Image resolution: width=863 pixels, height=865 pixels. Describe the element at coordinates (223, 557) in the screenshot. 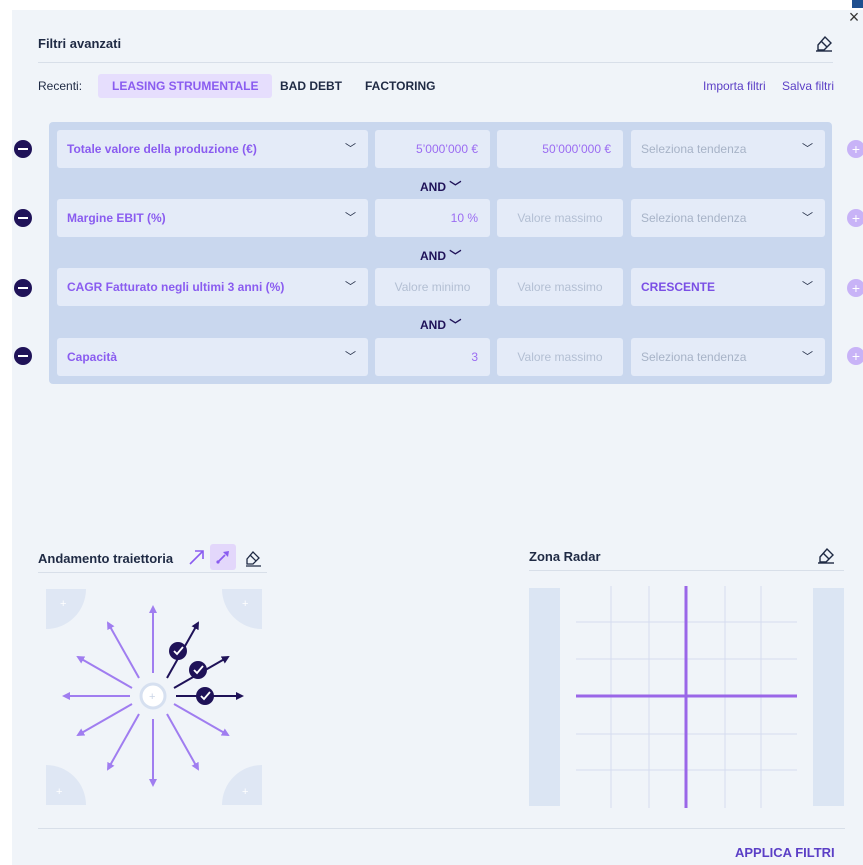

I see `pin-arrow-icon` at that location.